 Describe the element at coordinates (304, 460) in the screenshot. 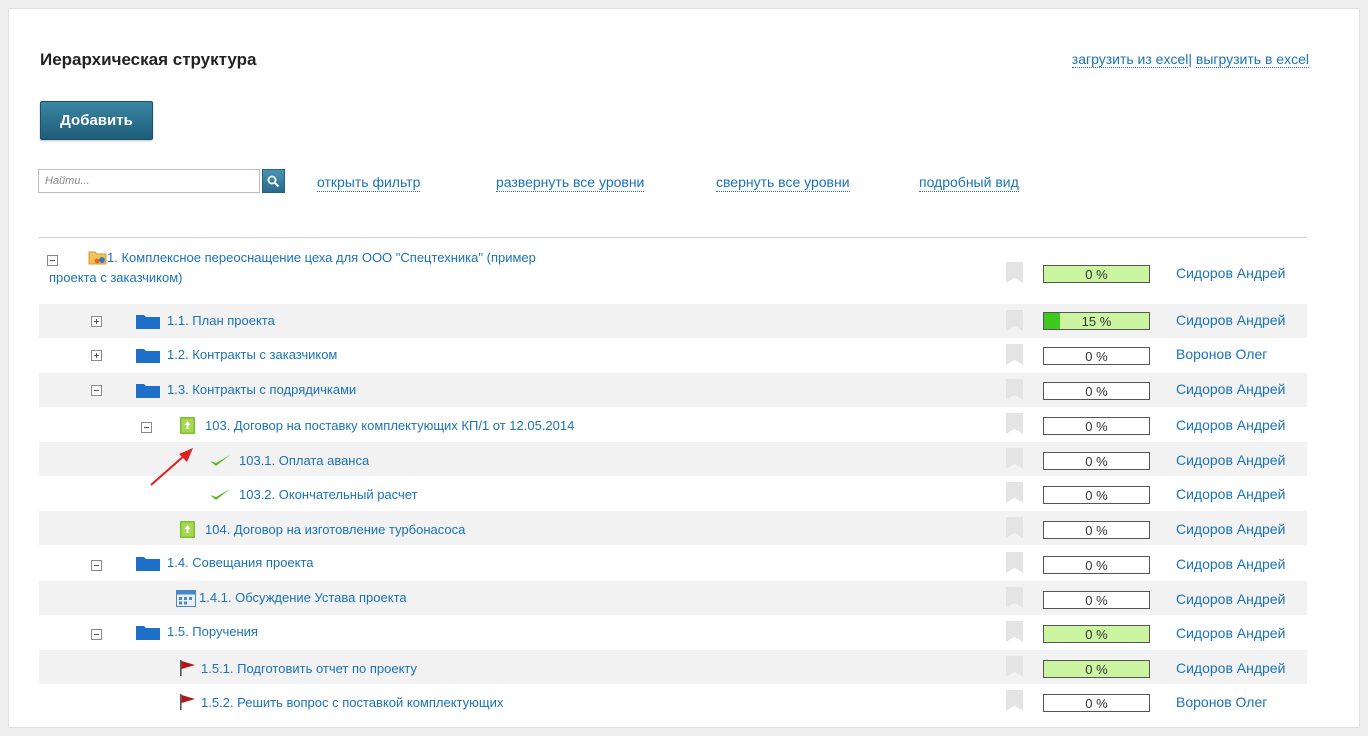

I see `tree-row-label: 103.1. Оплата аванса` at that location.